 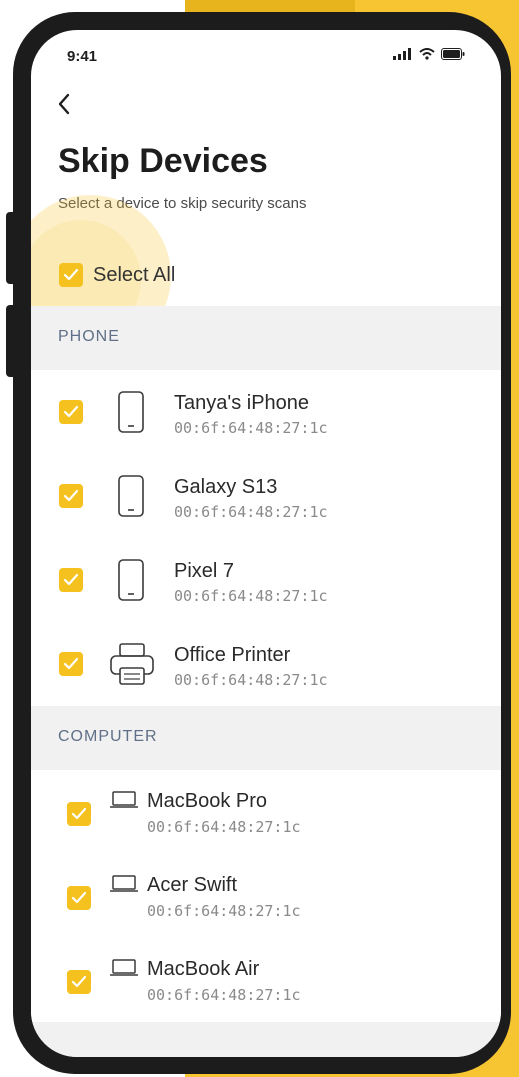 I want to click on section-title: PHONE, so click(x=89, y=336).